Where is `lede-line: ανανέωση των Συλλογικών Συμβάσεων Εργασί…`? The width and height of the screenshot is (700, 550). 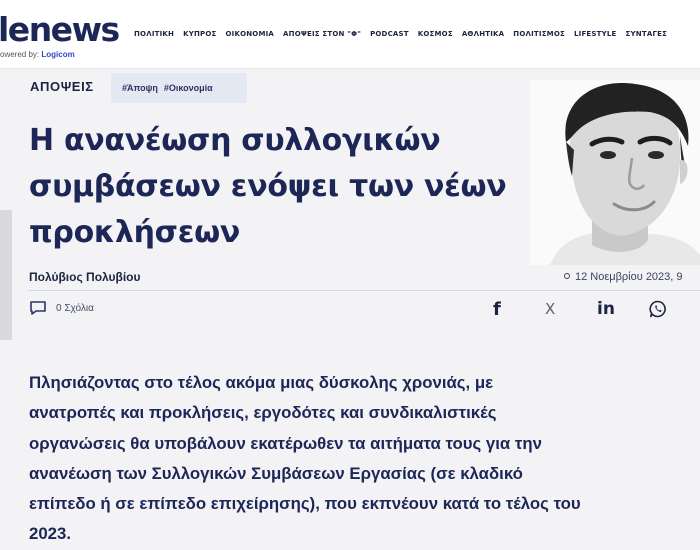 lede-line: ανανέωση των Συλλογικών Συμβάσεων Εργασί… is located at coordinates (276, 473).